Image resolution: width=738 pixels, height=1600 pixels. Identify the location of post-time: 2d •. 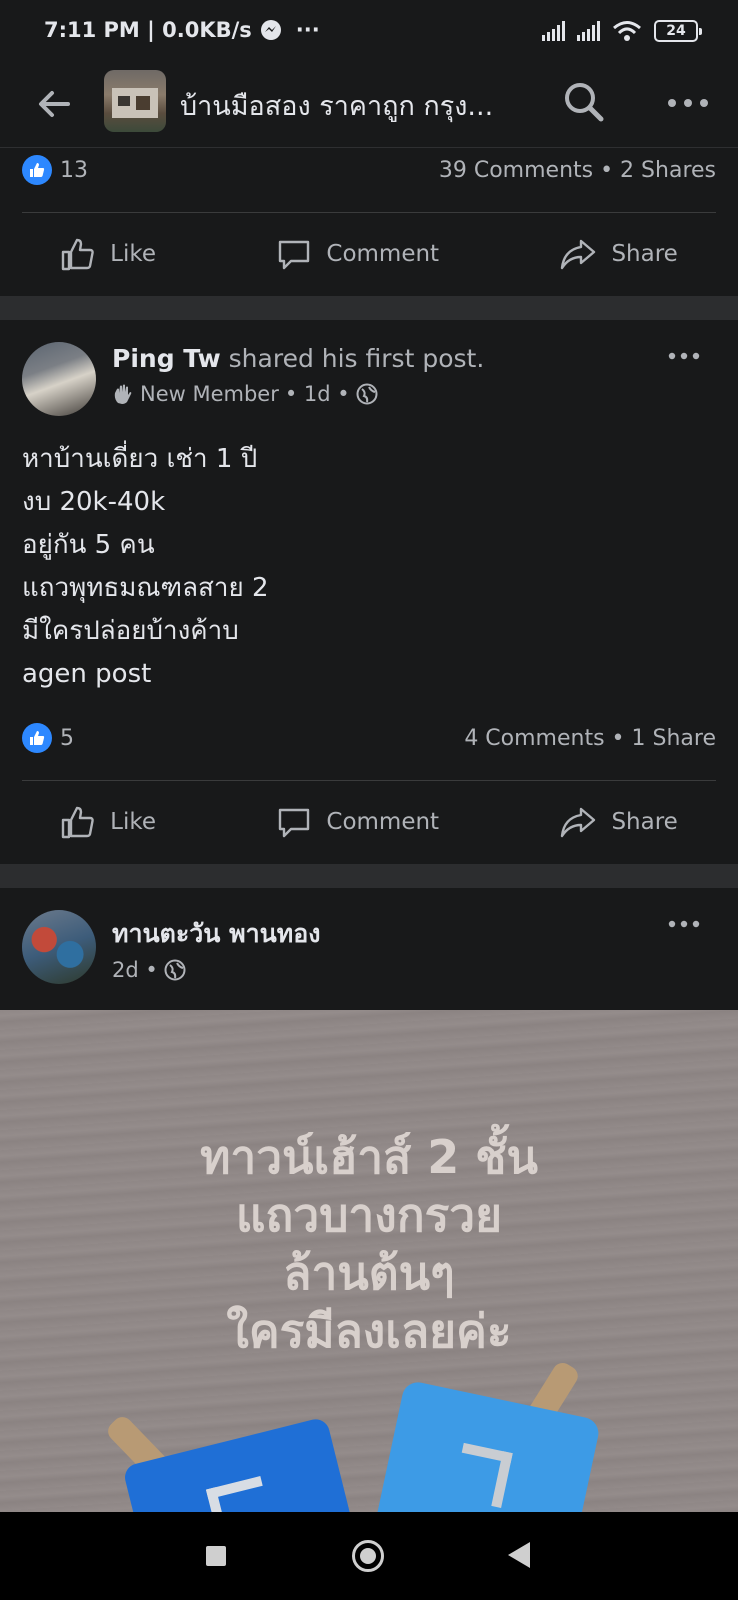
(135, 970).